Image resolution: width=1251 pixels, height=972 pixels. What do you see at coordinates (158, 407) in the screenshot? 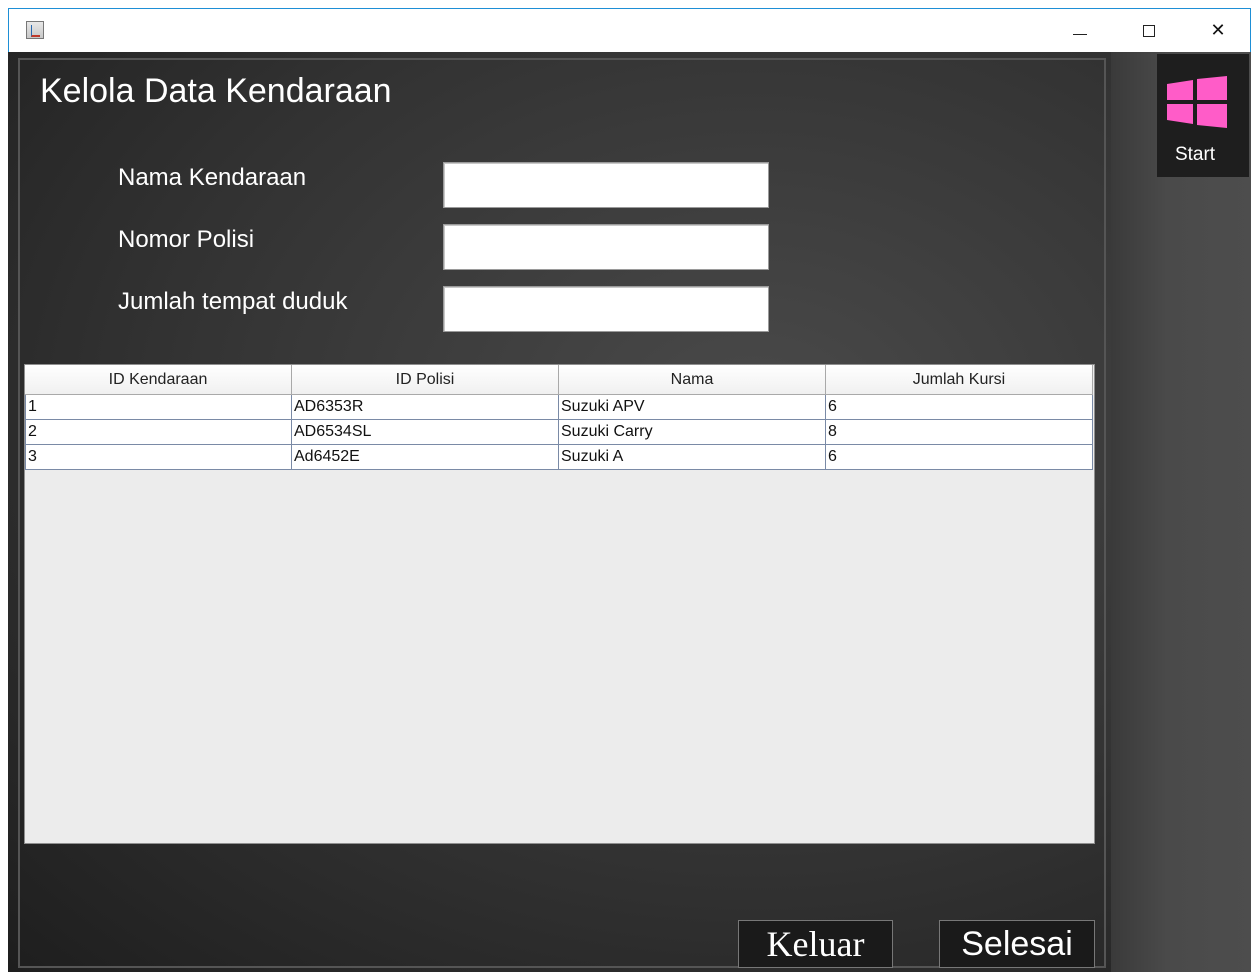
I see `cell-id-kendaraan: 1` at bounding box center [158, 407].